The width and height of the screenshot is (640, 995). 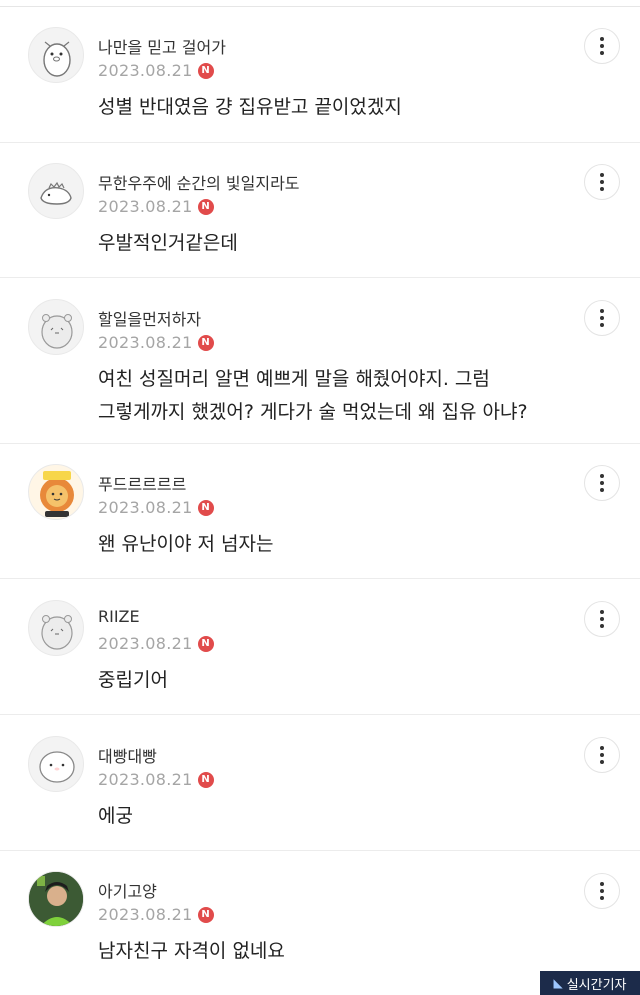 What do you see at coordinates (596, 985) in the screenshot?
I see `watermark-label: 실시간기자` at bounding box center [596, 985].